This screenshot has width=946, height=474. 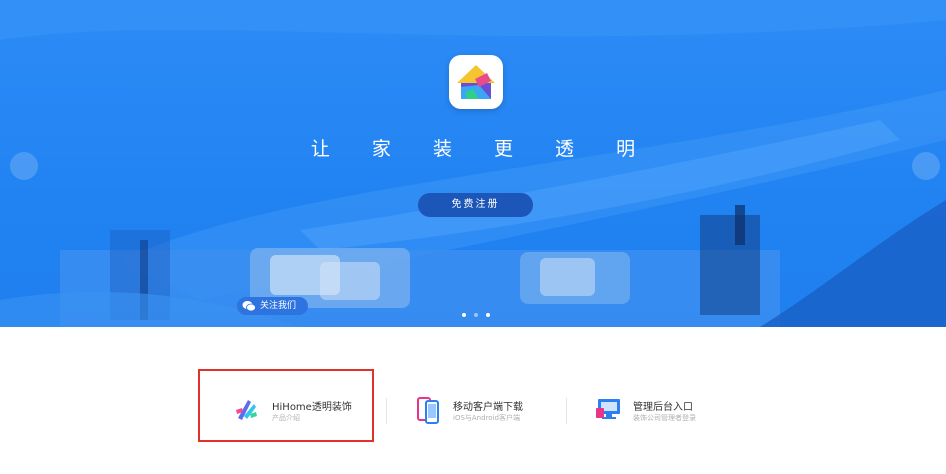 I want to click on carousel-next-button, so click(x=926, y=166).